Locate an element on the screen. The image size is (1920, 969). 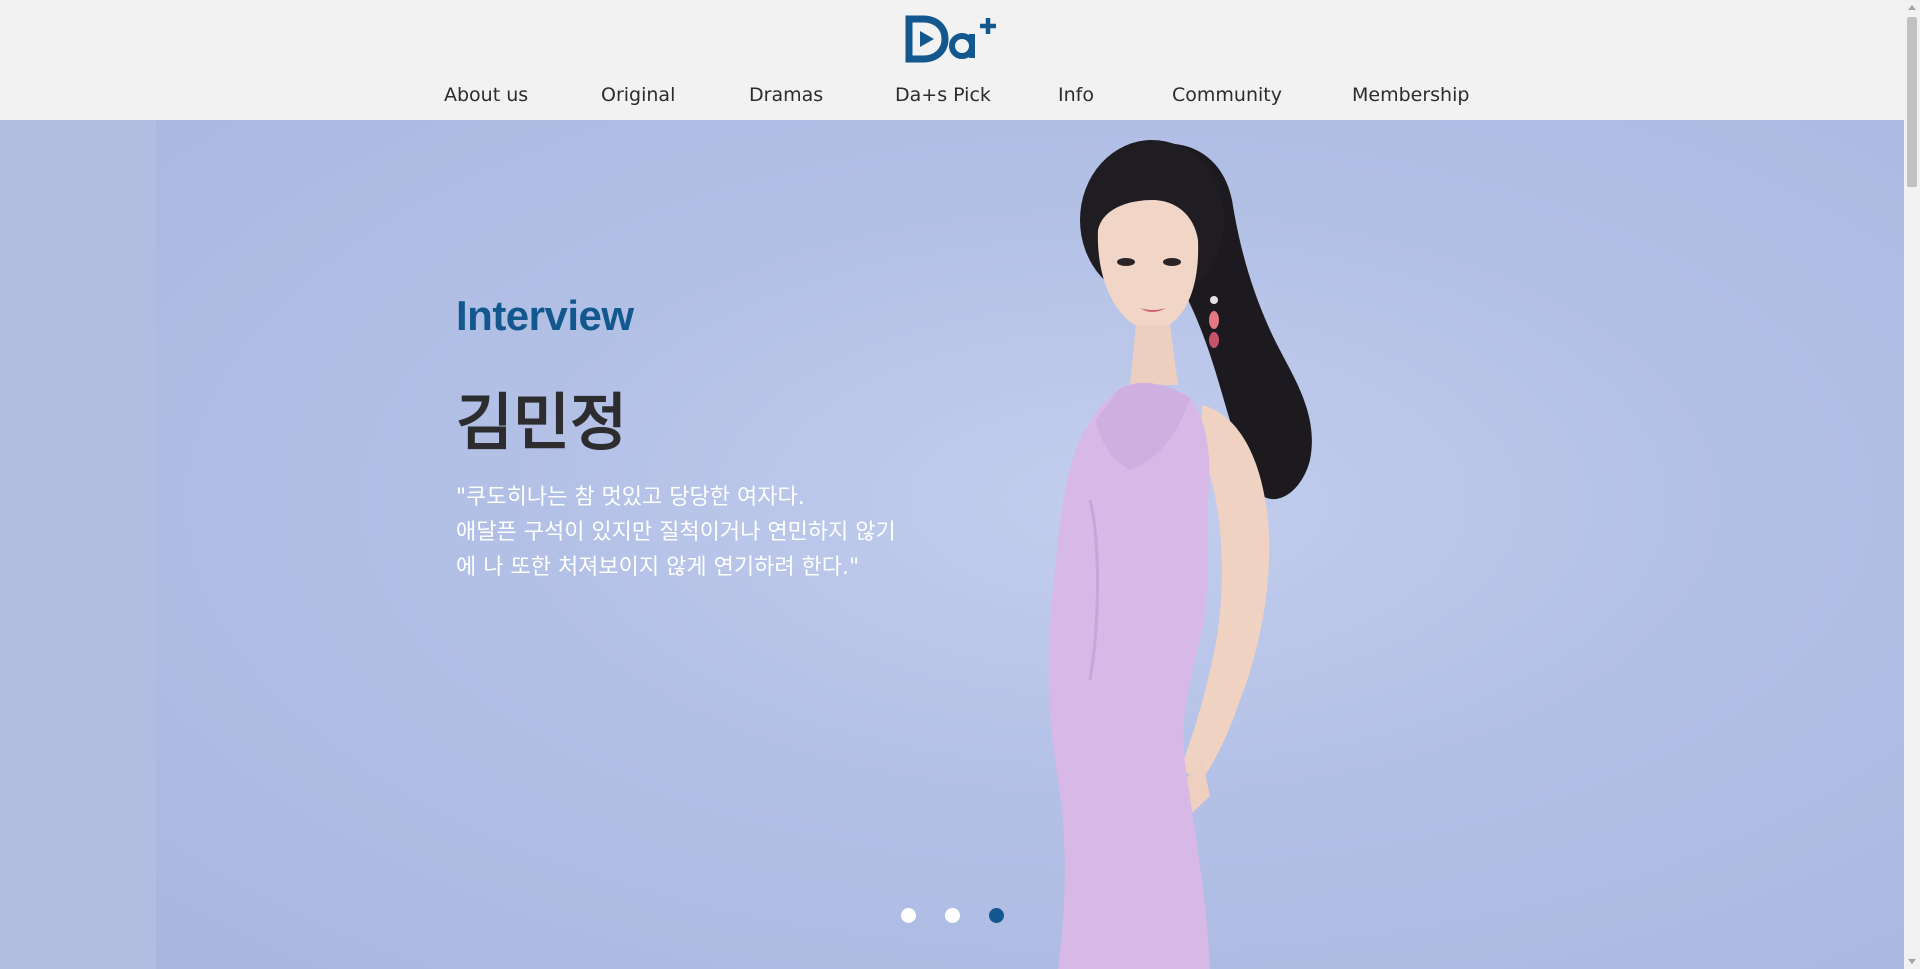
scroll-down-arrow-icon is located at coordinates (1912, 961).